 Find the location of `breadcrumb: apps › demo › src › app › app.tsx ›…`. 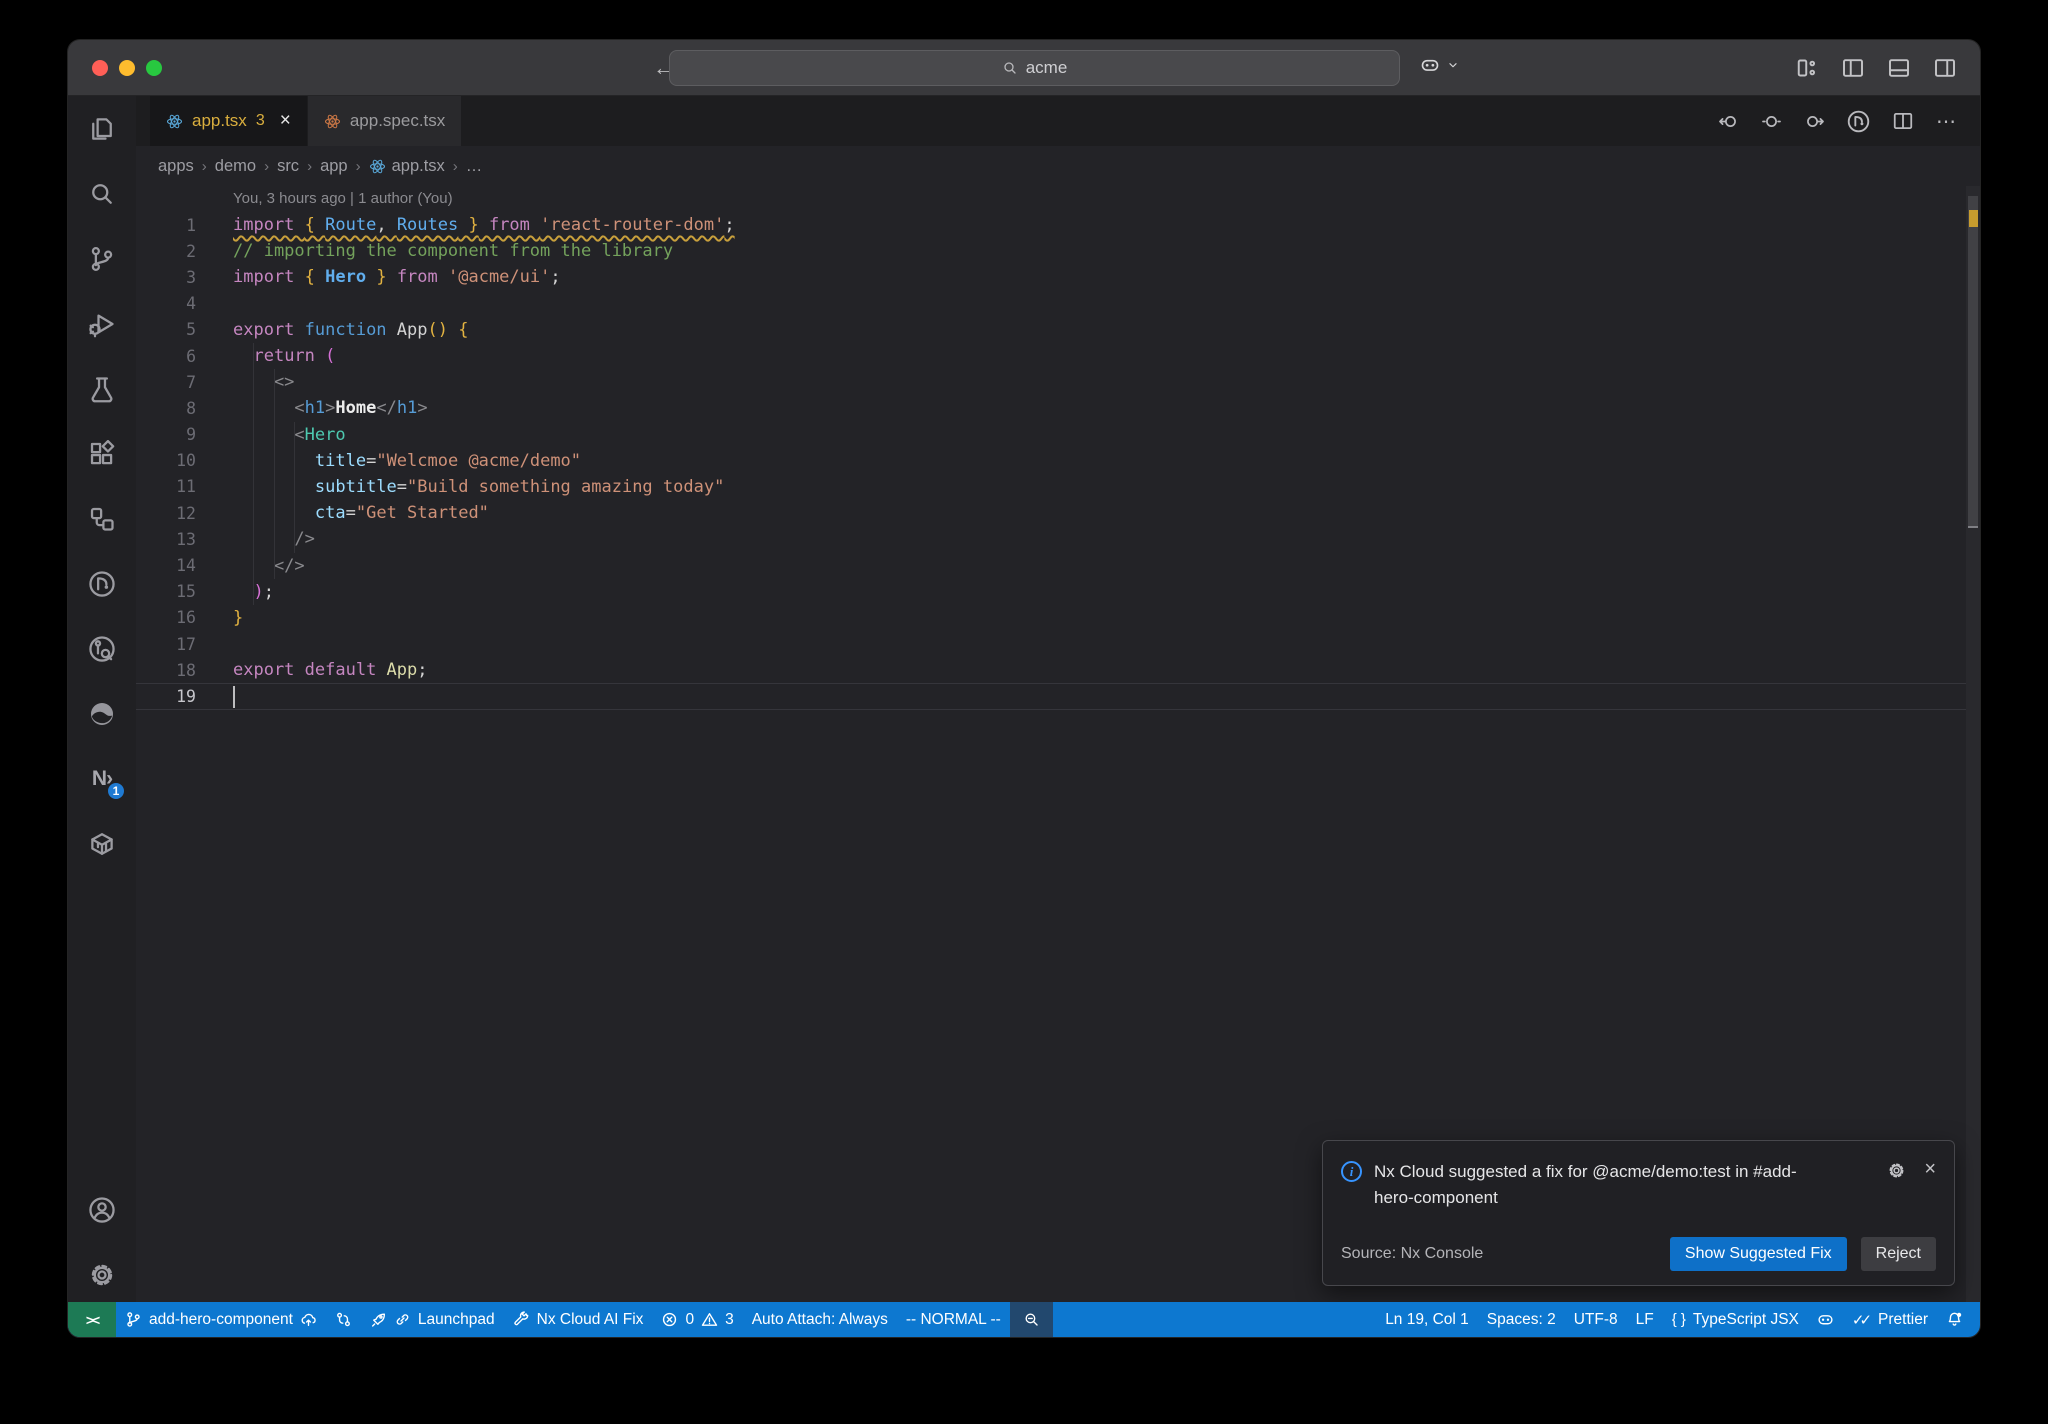

breadcrumb: apps › demo › src › app › app.tsx ›… is located at coordinates (1058, 166).